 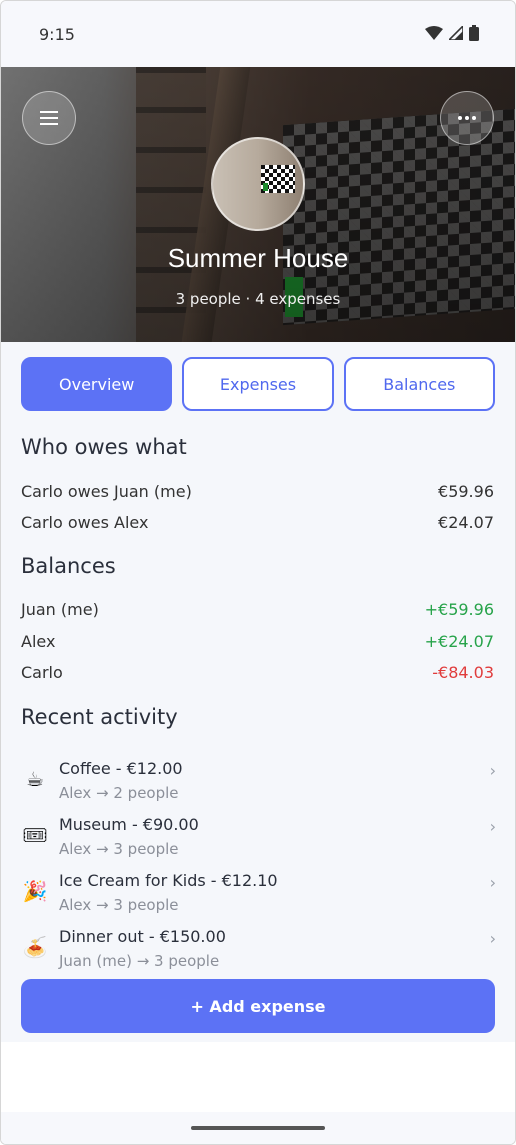 I want to click on tab-expenses: Expenses, so click(x=258, y=384).